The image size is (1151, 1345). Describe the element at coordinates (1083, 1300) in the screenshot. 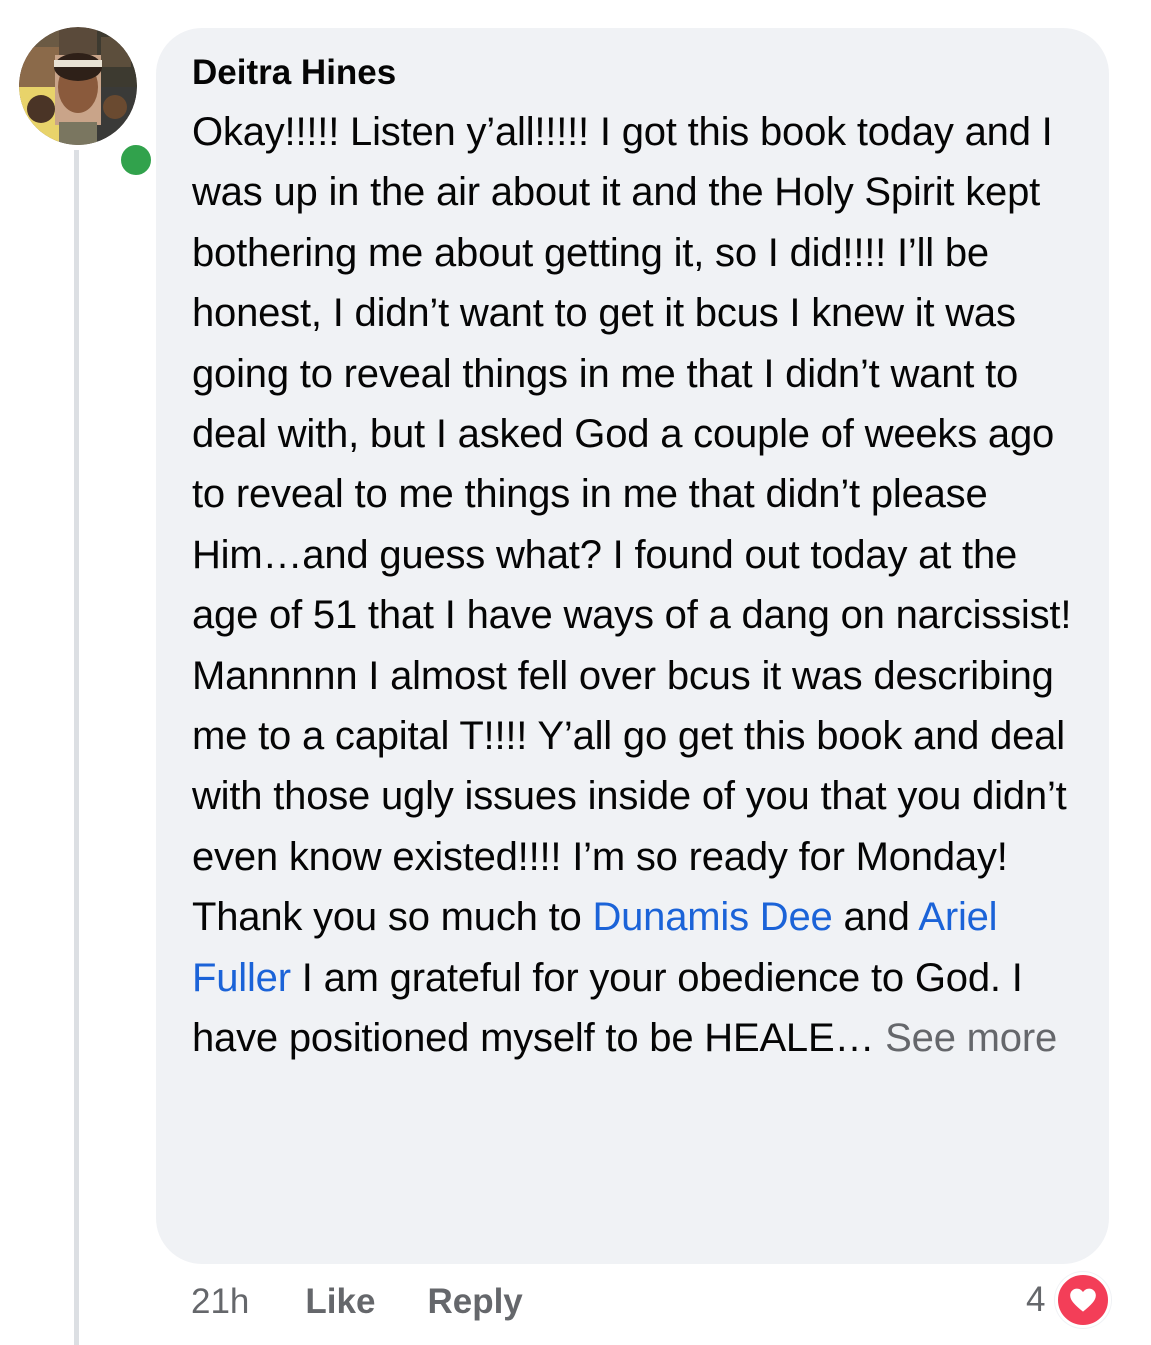

I see `heart-icon` at that location.